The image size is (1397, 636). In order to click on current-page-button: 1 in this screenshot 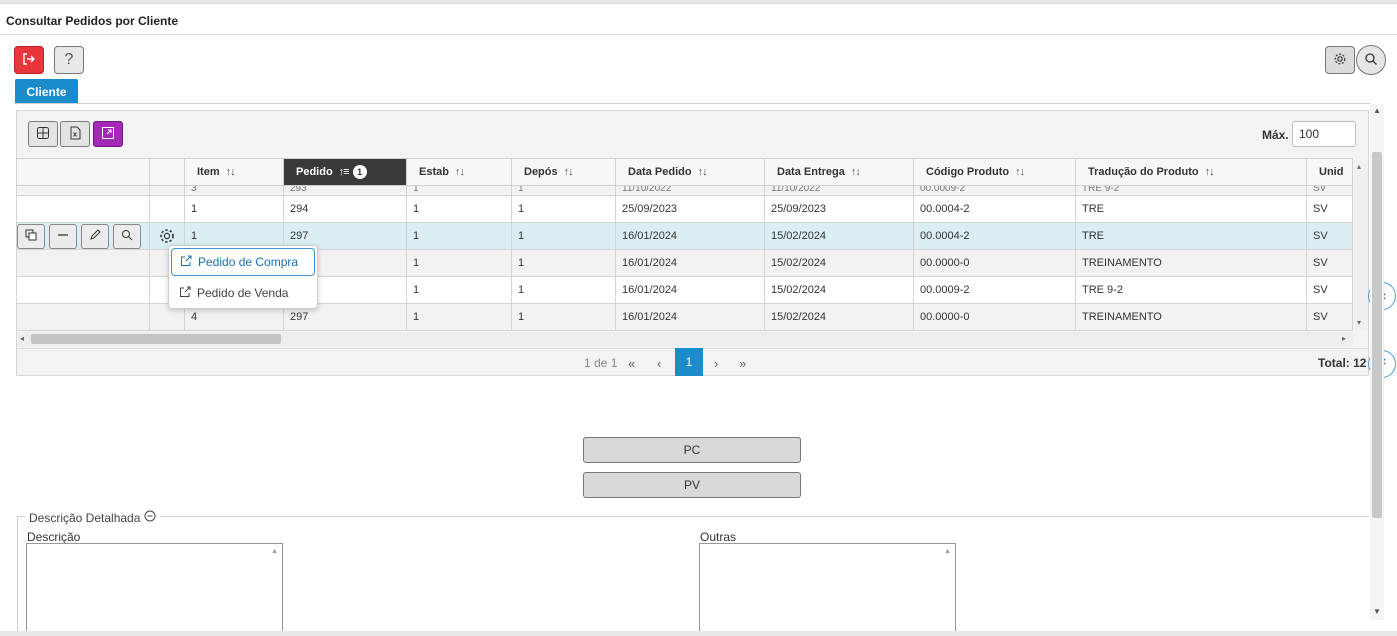, I will do `click(689, 362)`.